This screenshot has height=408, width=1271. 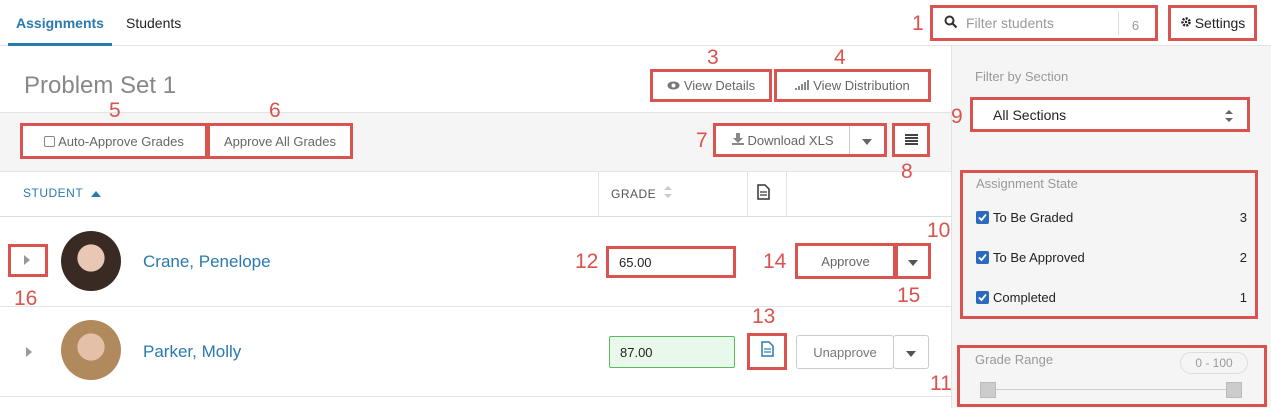 I want to click on student-name-link: Crane, Penelope, so click(x=207, y=262).